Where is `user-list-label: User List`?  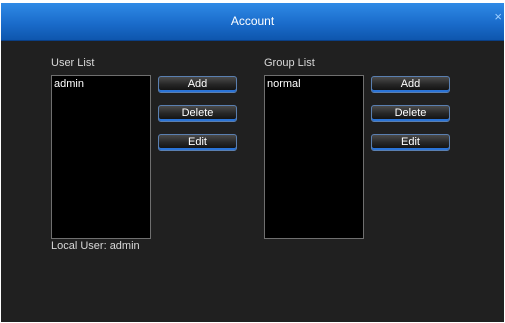 user-list-label: User List is located at coordinates (73, 63).